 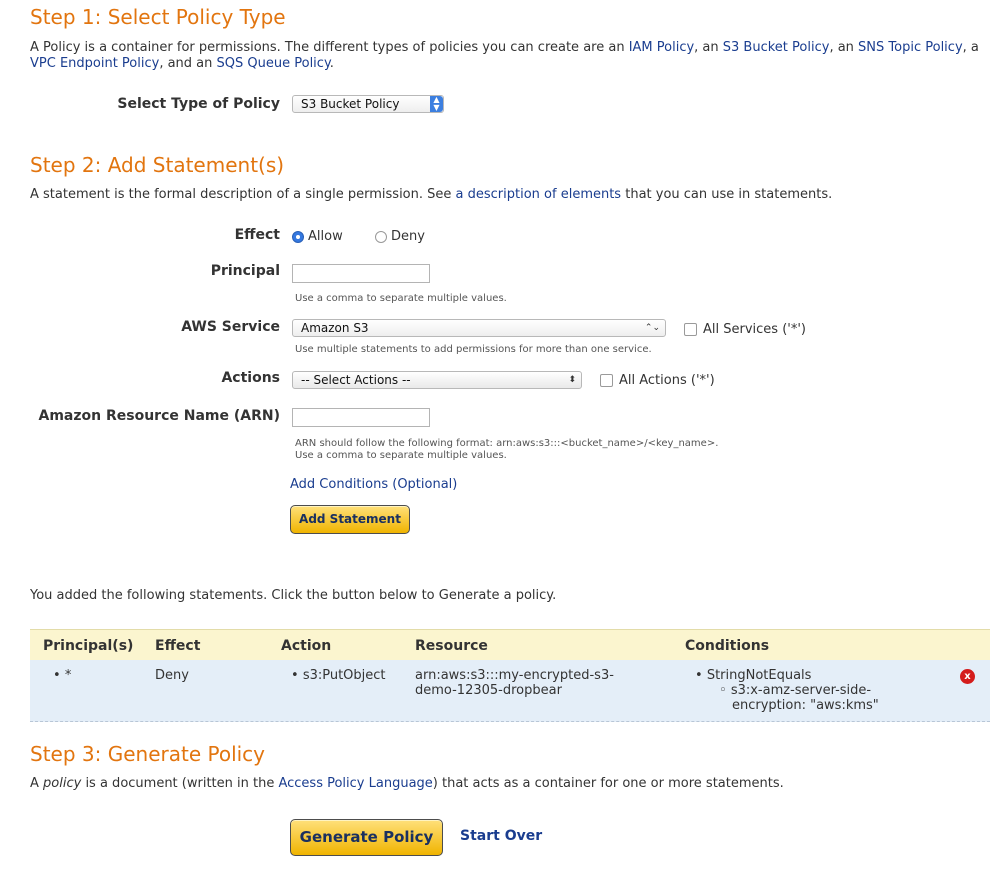 What do you see at coordinates (366, 837) in the screenshot?
I see `generate-policy-button: Generate Policy` at bounding box center [366, 837].